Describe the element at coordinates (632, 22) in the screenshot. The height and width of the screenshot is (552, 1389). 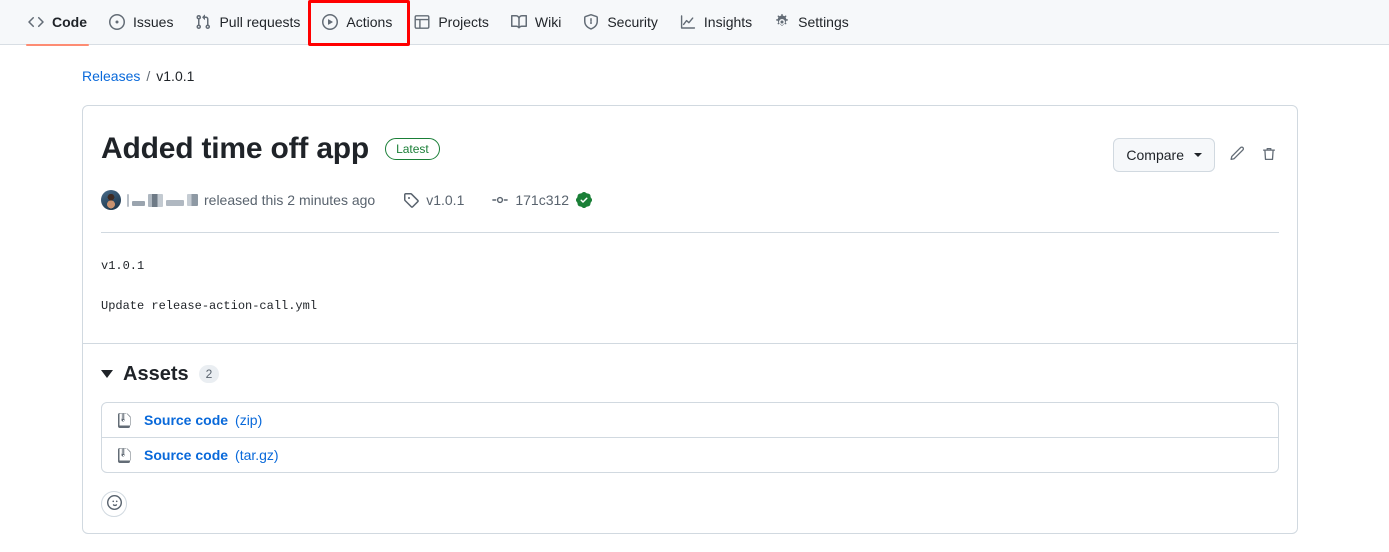
I see `repo-tab-security-label: Security` at that location.